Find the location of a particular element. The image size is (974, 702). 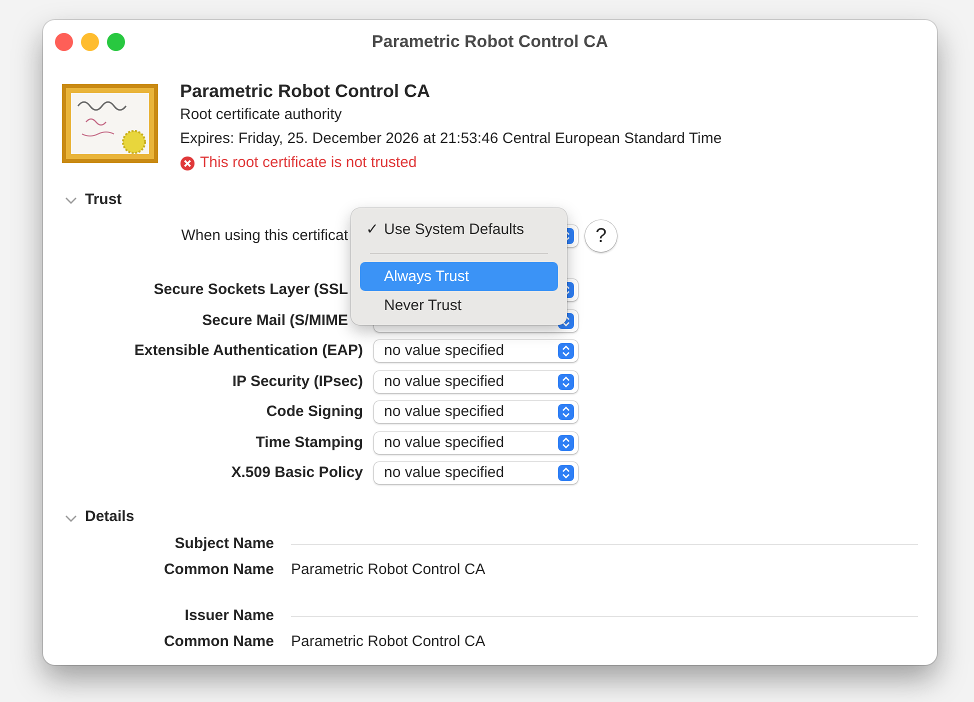

menu-item: Never Trust is located at coordinates (459, 305).